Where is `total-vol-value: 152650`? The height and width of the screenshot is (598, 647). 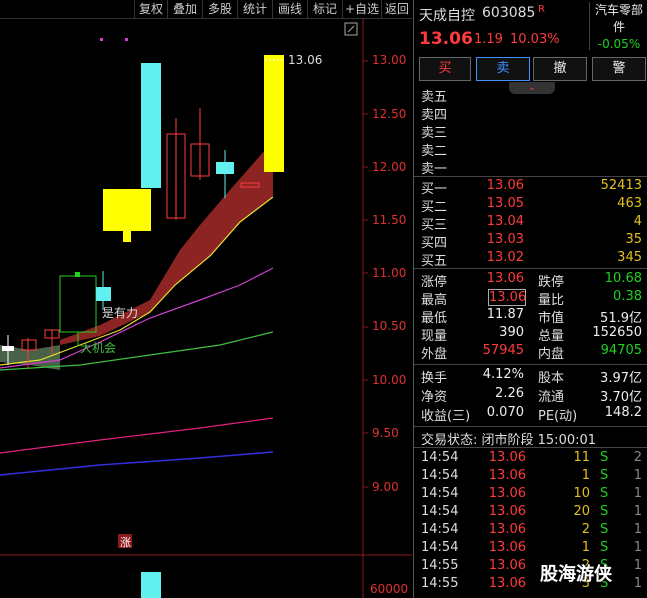
total-vol-value: 152650 is located at coordinates (617, 332).